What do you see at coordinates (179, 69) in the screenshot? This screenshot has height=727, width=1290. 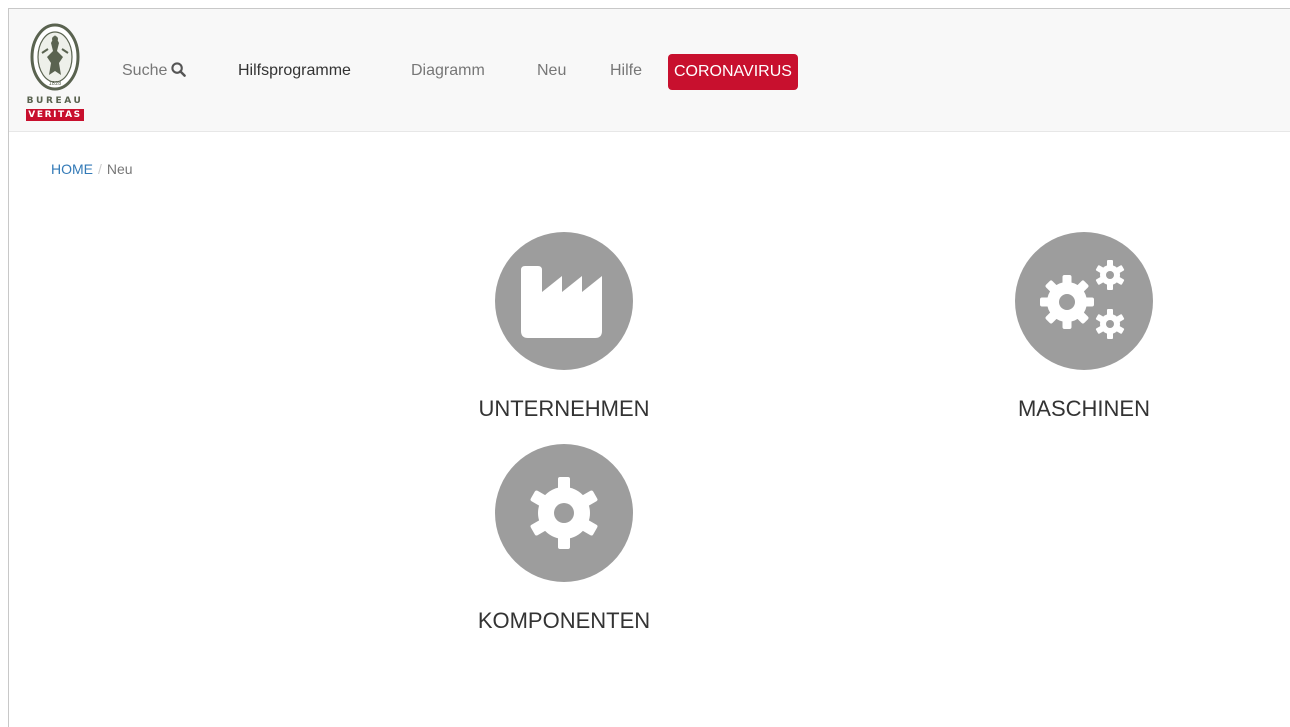 I see `search-icon` at bounding box center [179, 69].